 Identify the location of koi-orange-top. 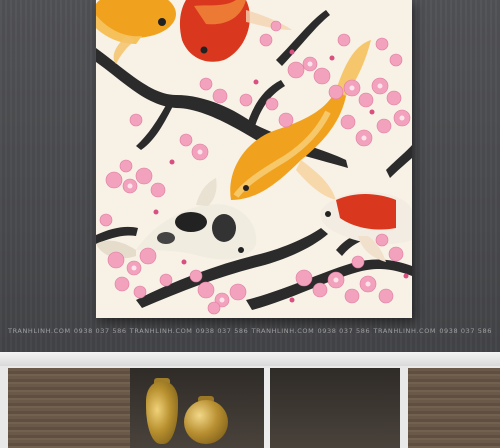
(136, 32).